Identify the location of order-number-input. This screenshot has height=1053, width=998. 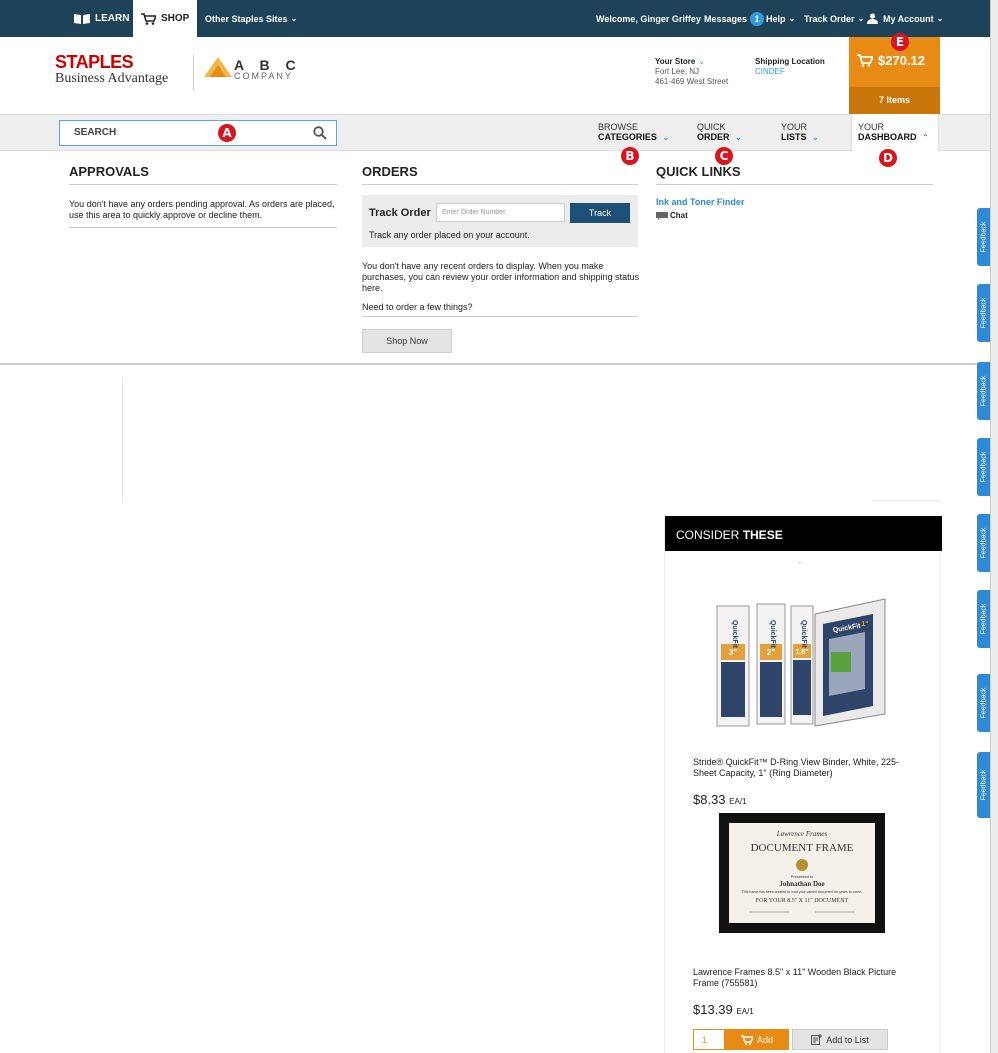
(500, 212).